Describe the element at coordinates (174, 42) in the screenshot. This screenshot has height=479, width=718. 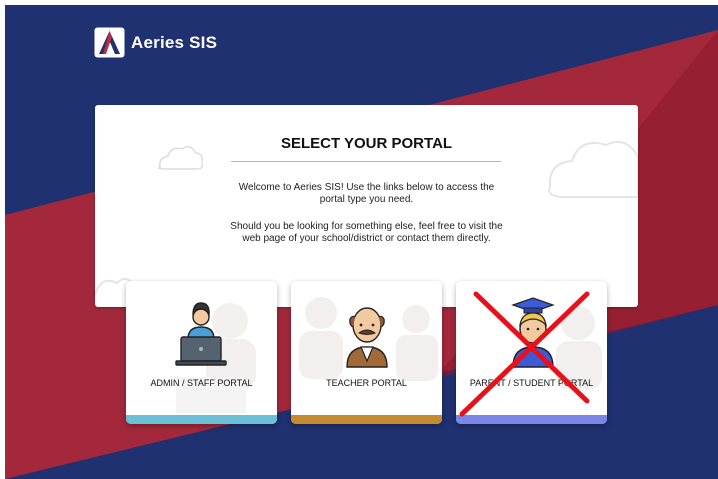
I see `brand-name: Aeries SIS` at that location.